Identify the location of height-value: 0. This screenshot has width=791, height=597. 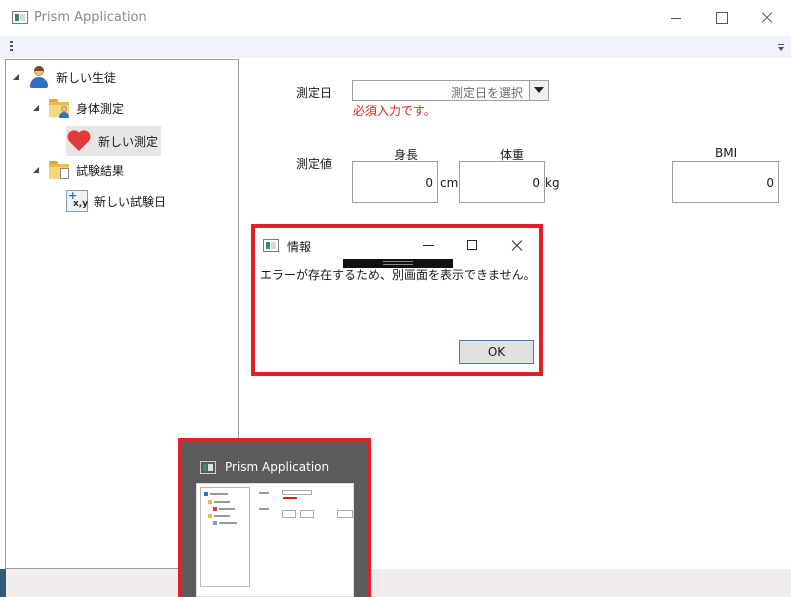
(429, 183).